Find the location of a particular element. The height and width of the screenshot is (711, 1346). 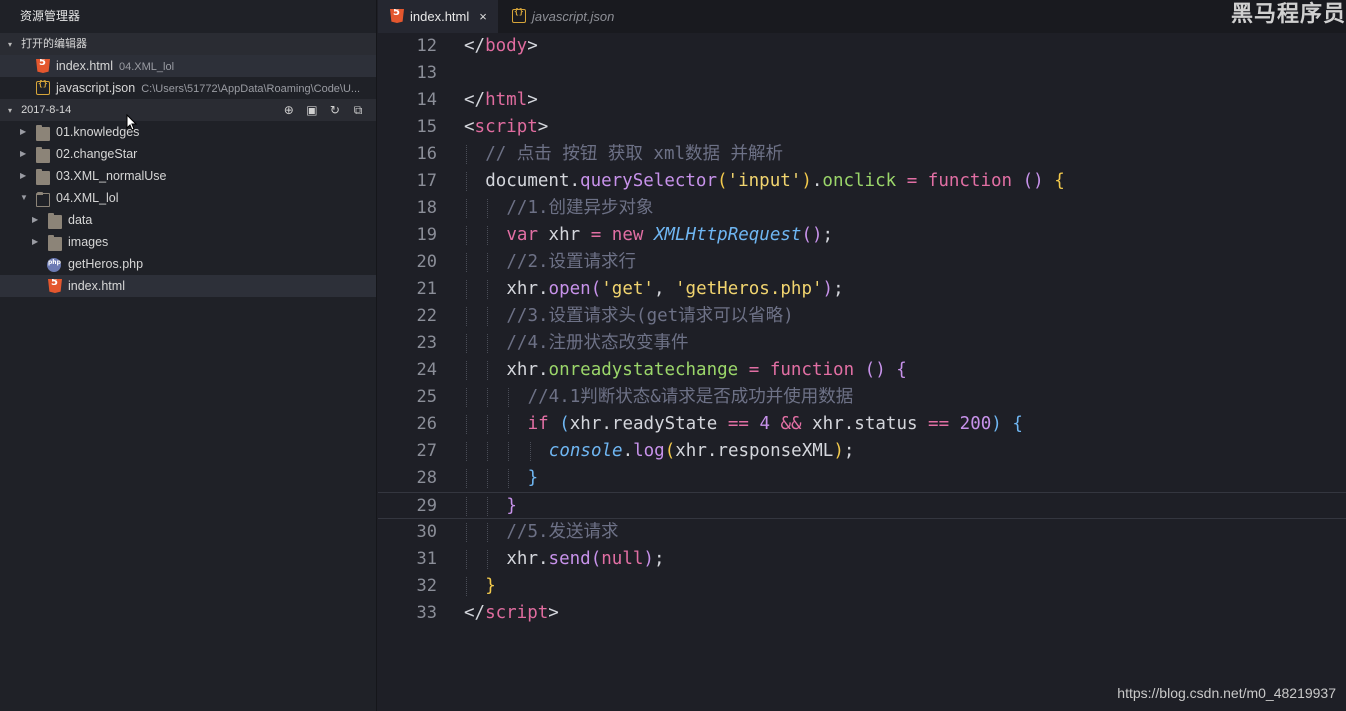

code-text: xhr.onreadystatechange = function () { is located at coordinates (706, 370).